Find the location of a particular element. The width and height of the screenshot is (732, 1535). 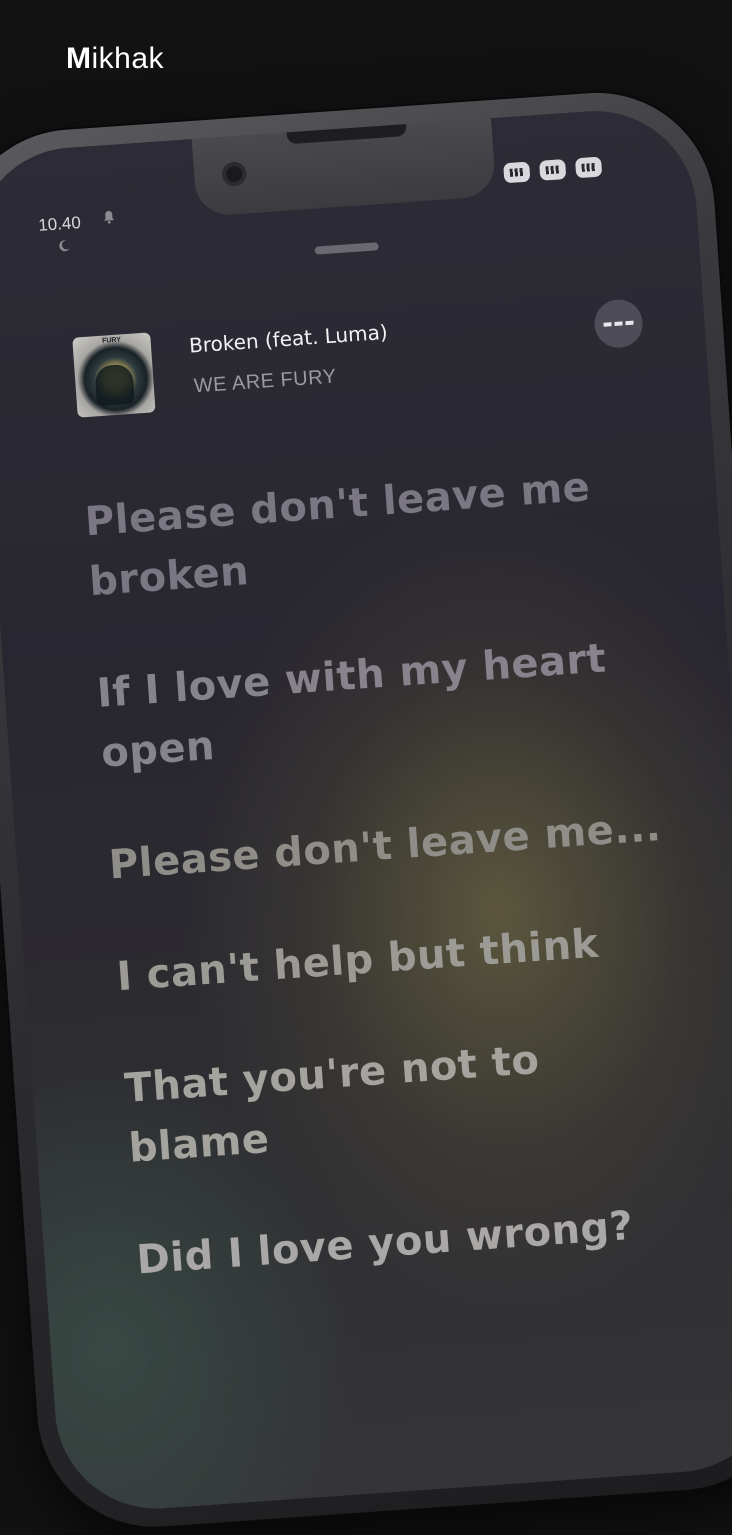

now-playing-header: FURY Broken (feat. Luma) WE ARE FURY is located at coordinates (364, 362).